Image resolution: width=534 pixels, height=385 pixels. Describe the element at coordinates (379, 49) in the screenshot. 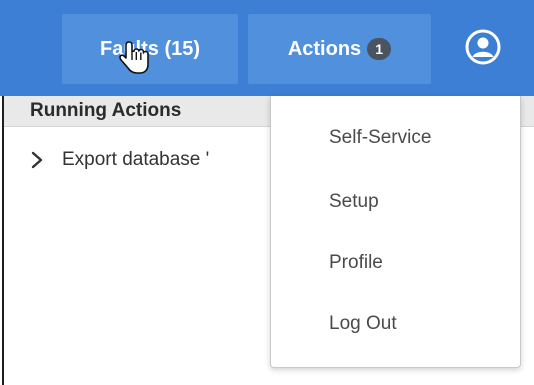

I see `actions-count-badge: 1` at that location.